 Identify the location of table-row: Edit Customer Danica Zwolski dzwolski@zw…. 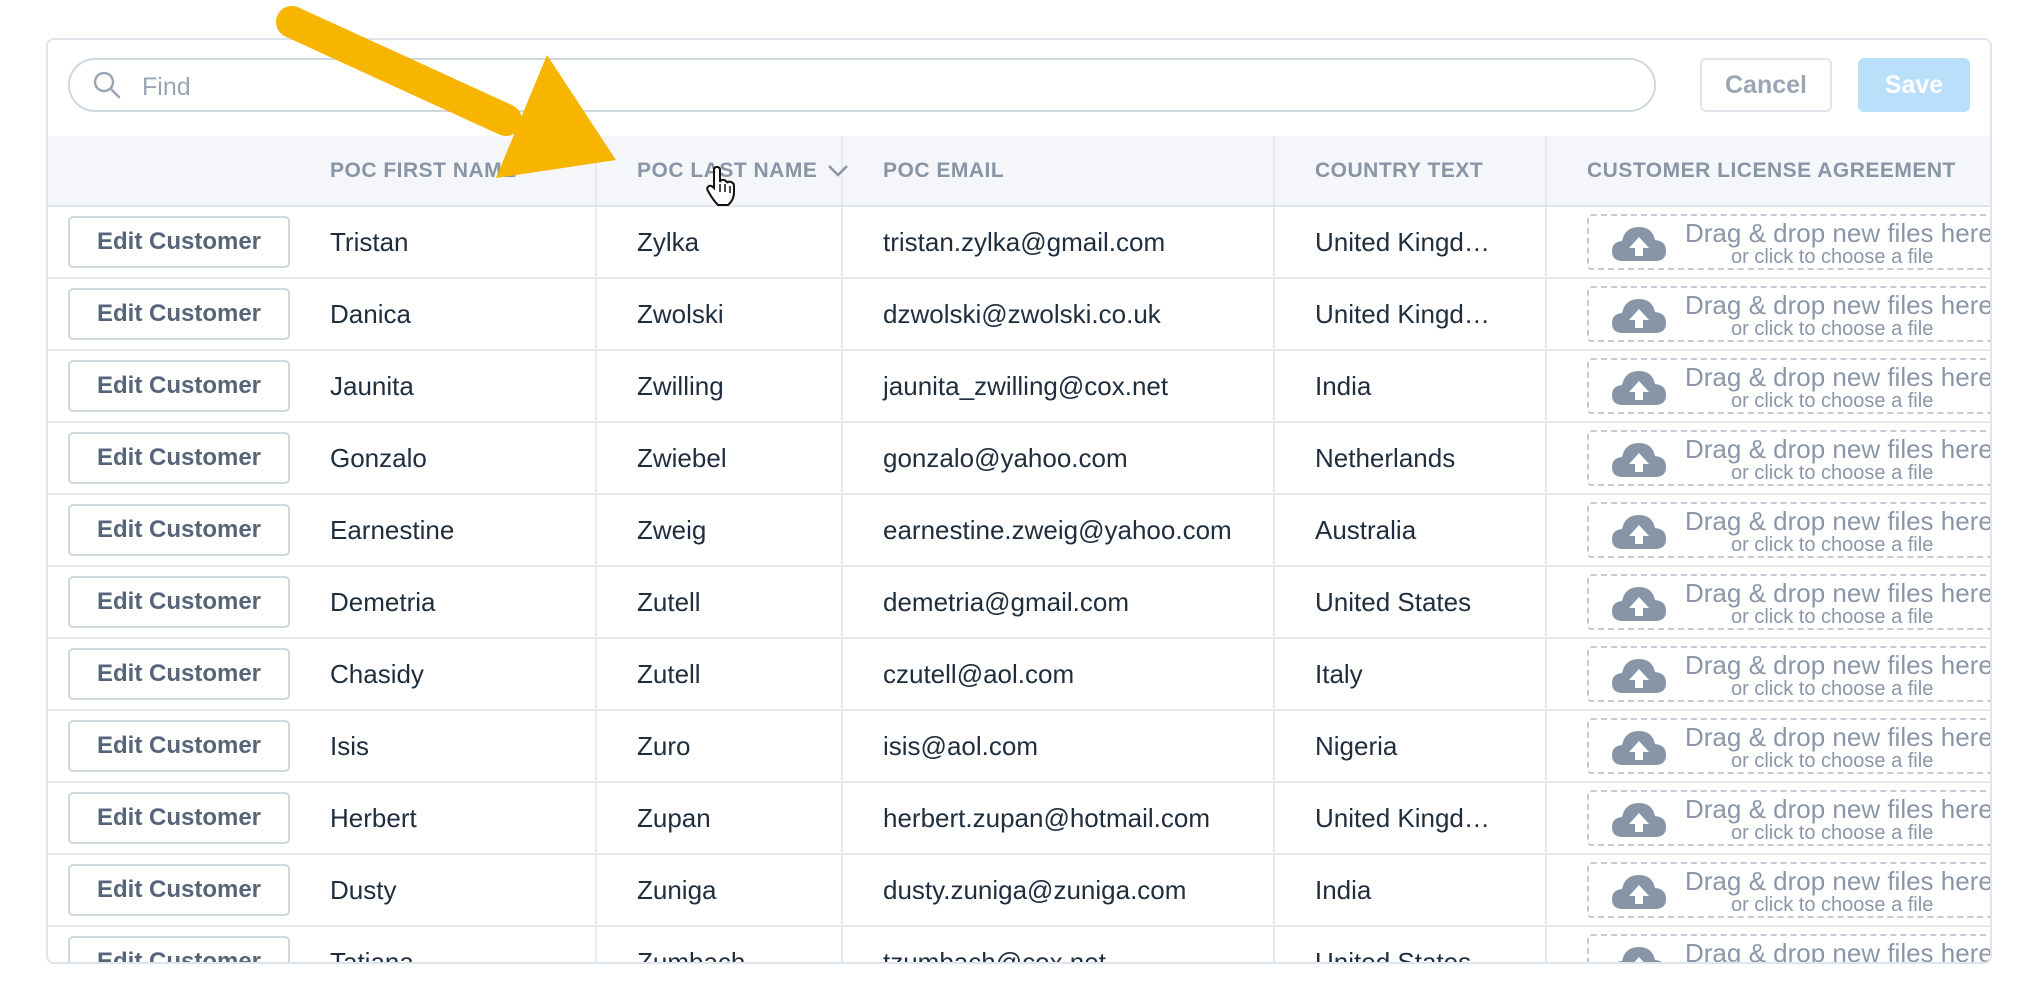
(1020, 314).